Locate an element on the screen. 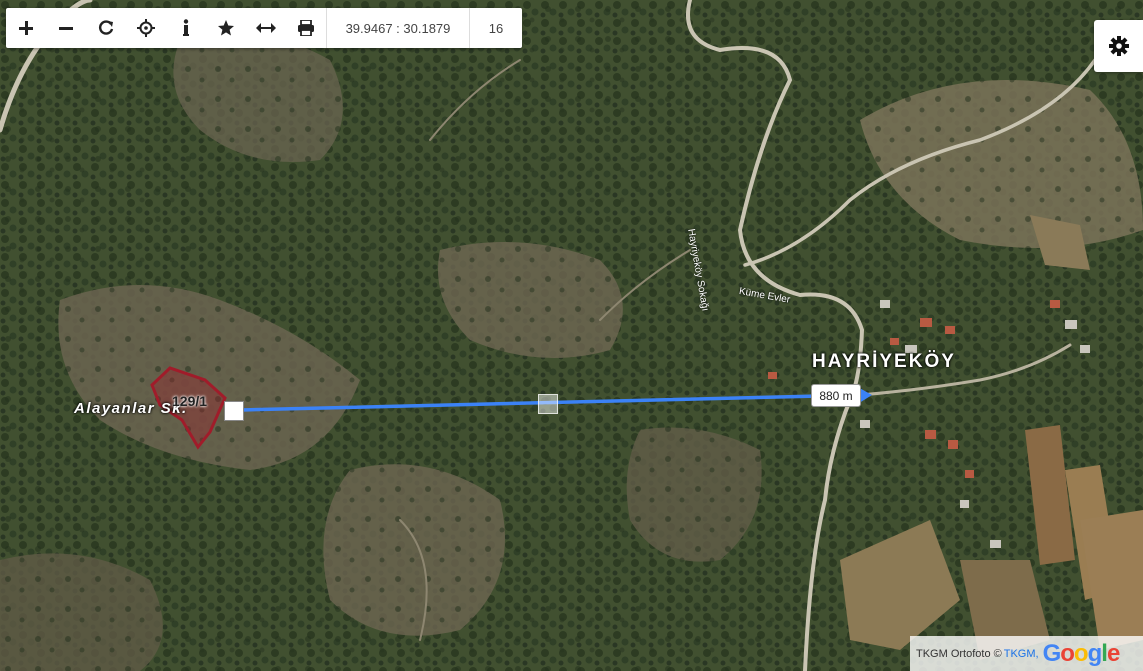 The image size is (1143, 671). map-toolbar: 39.9467 : 30.1879 16 is located at coordinates (264, 28).